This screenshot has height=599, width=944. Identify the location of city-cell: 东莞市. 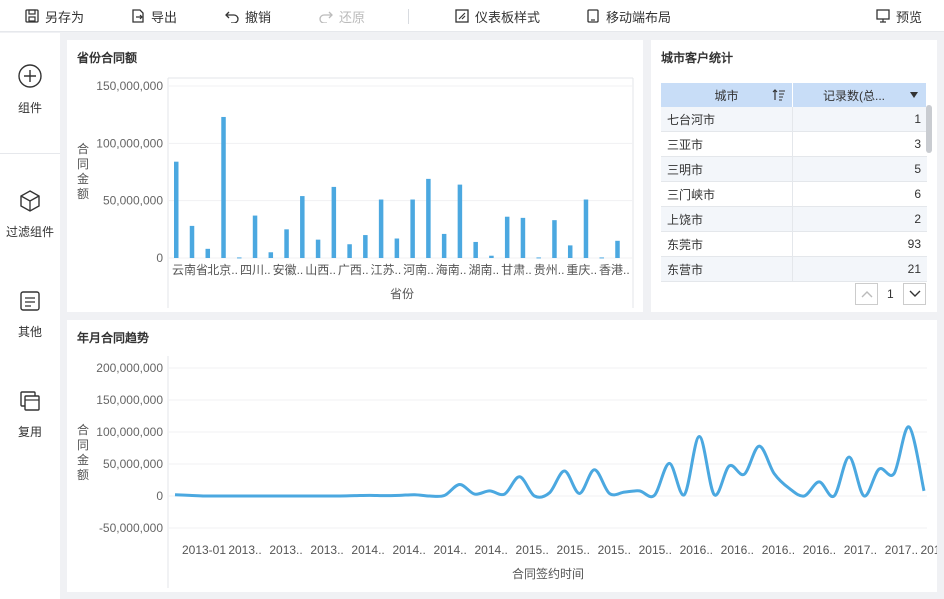
(727, 244).